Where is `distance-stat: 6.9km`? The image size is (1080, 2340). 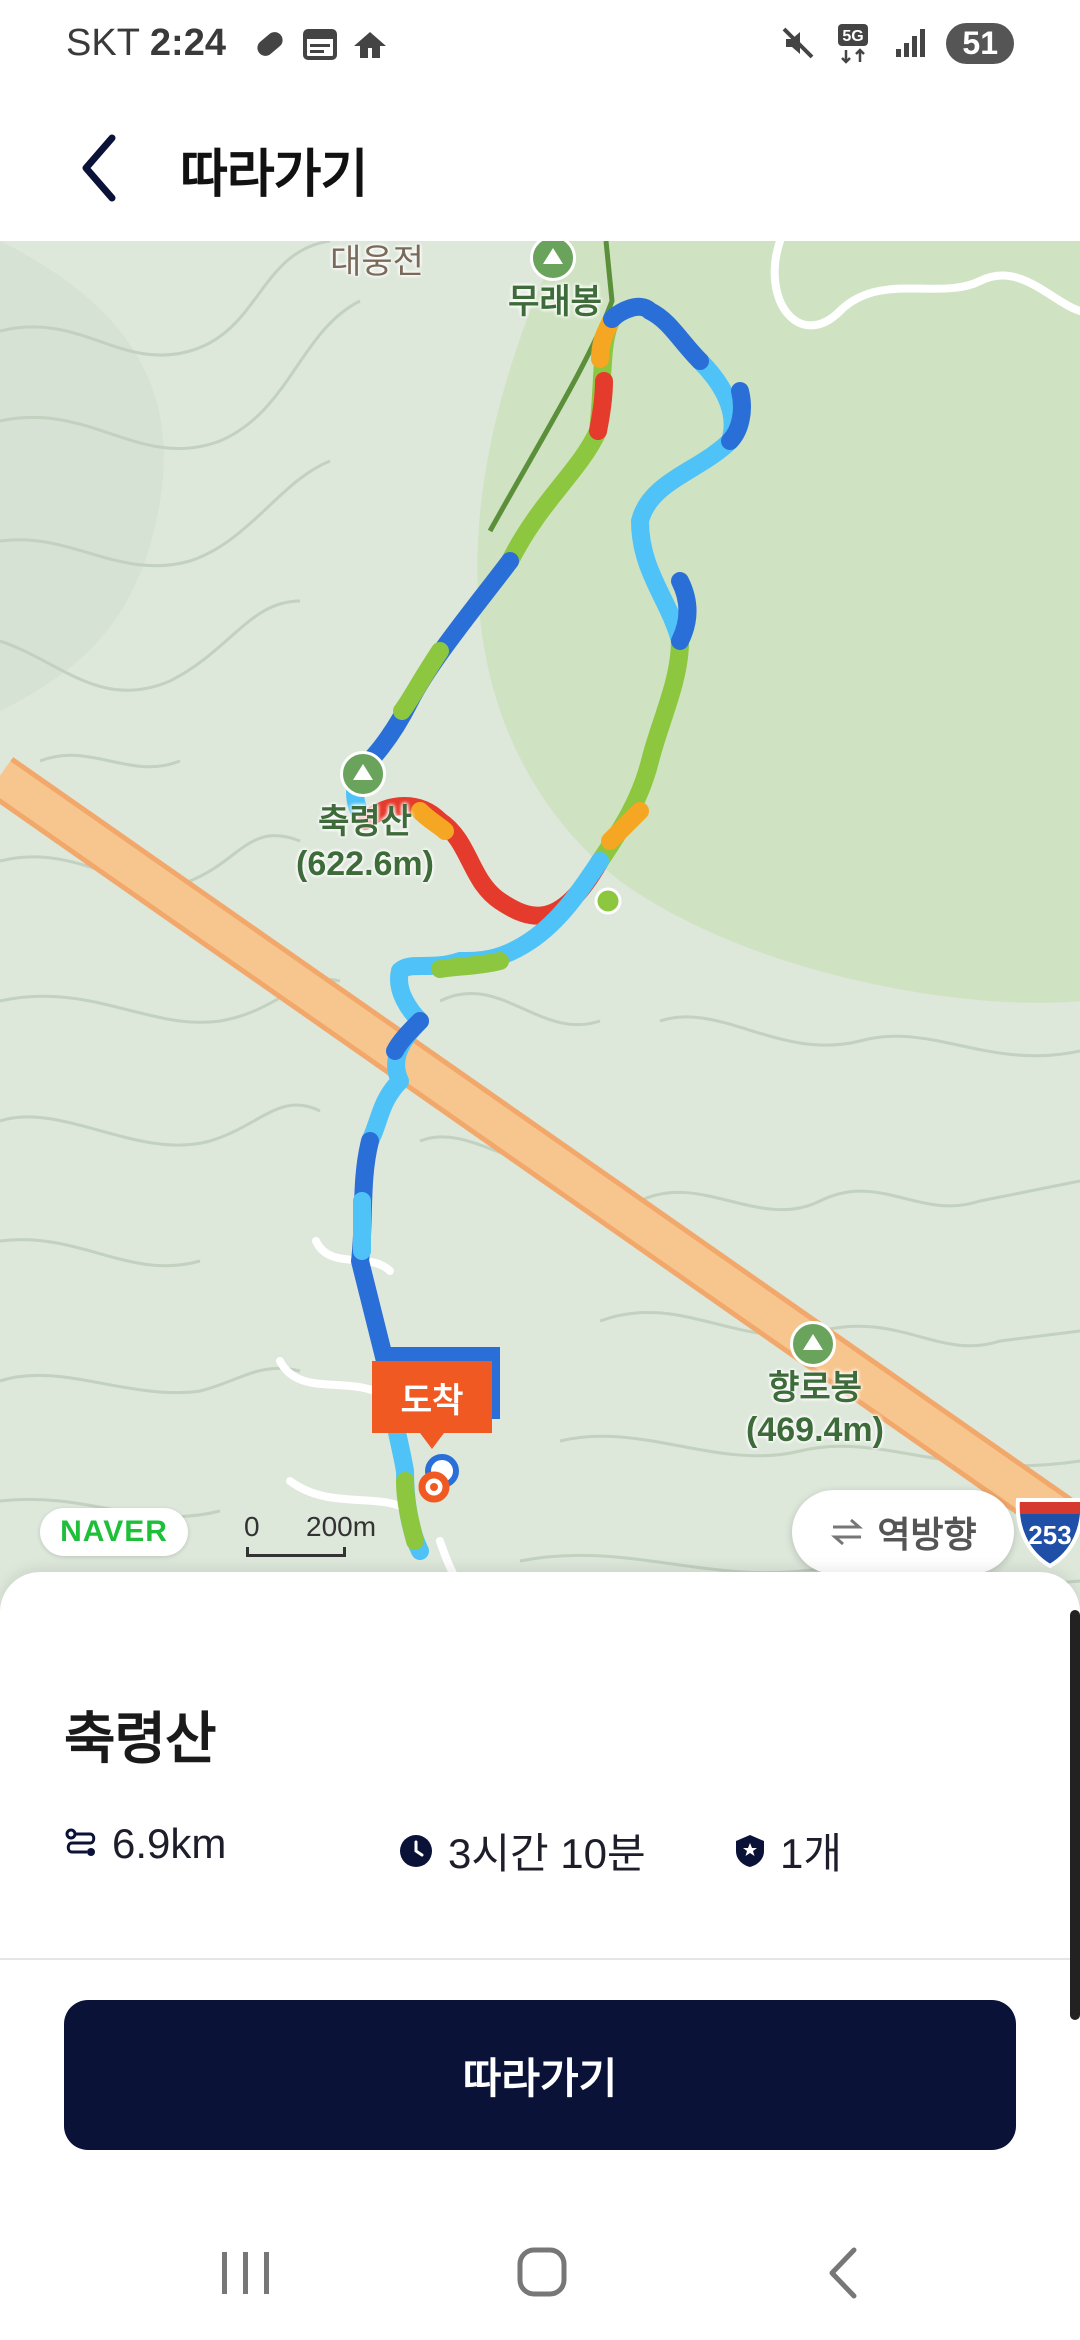 distance-stat: 6.9km is located at coordinates (145, 1844).